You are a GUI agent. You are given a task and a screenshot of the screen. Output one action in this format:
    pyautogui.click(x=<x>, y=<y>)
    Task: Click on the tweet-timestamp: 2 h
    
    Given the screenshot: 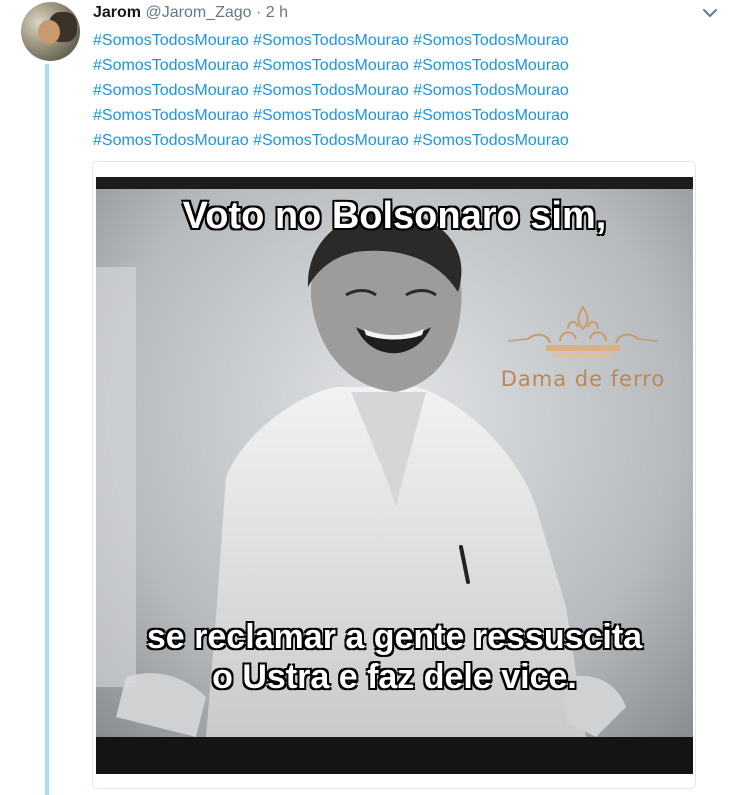 What is the action you would take?
    pyautogui.click(x=277, y=12)
    